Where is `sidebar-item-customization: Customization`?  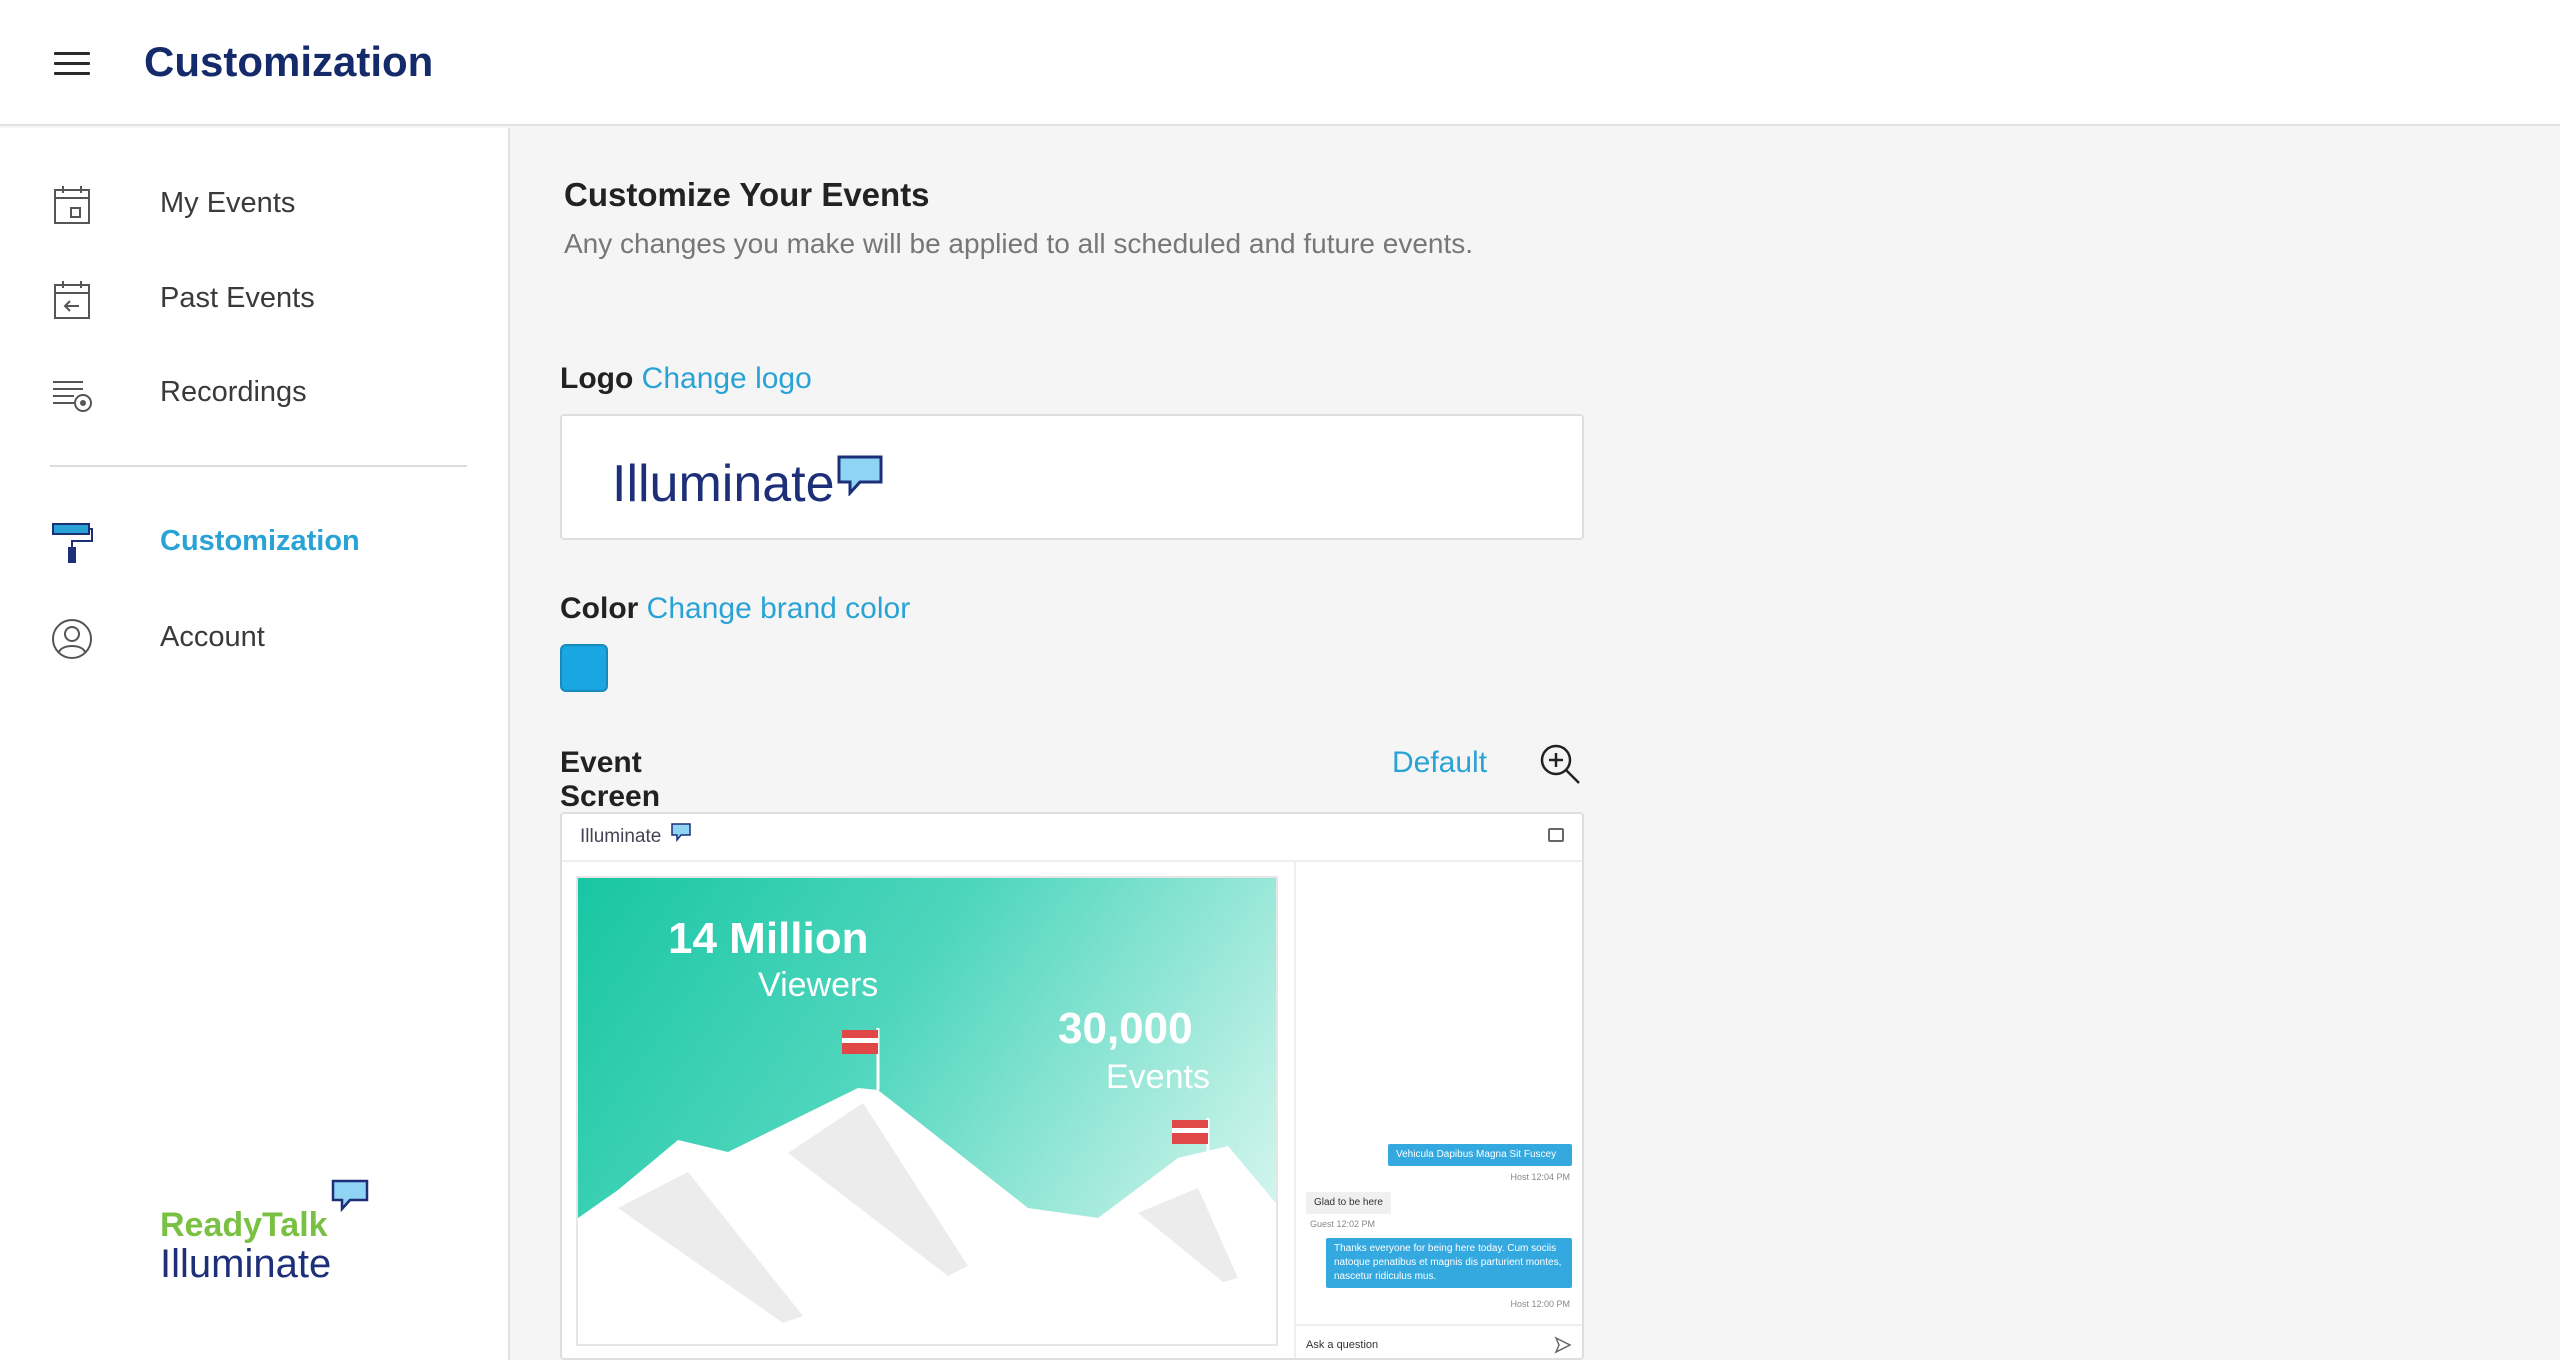
sidebar-item-customization: Customization is located at coordinates (255, 541).